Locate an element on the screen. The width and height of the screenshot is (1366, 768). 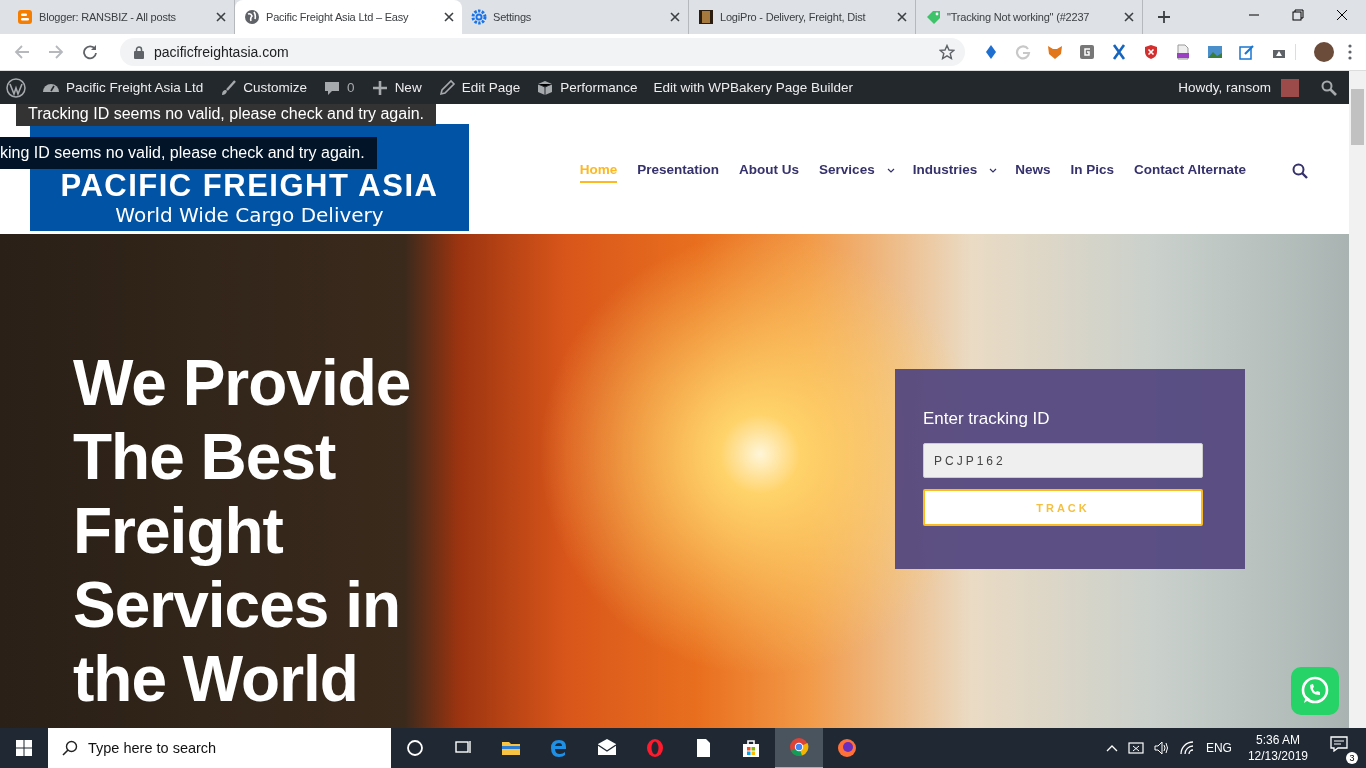
image-icon is located at coordinates (1215, 52).